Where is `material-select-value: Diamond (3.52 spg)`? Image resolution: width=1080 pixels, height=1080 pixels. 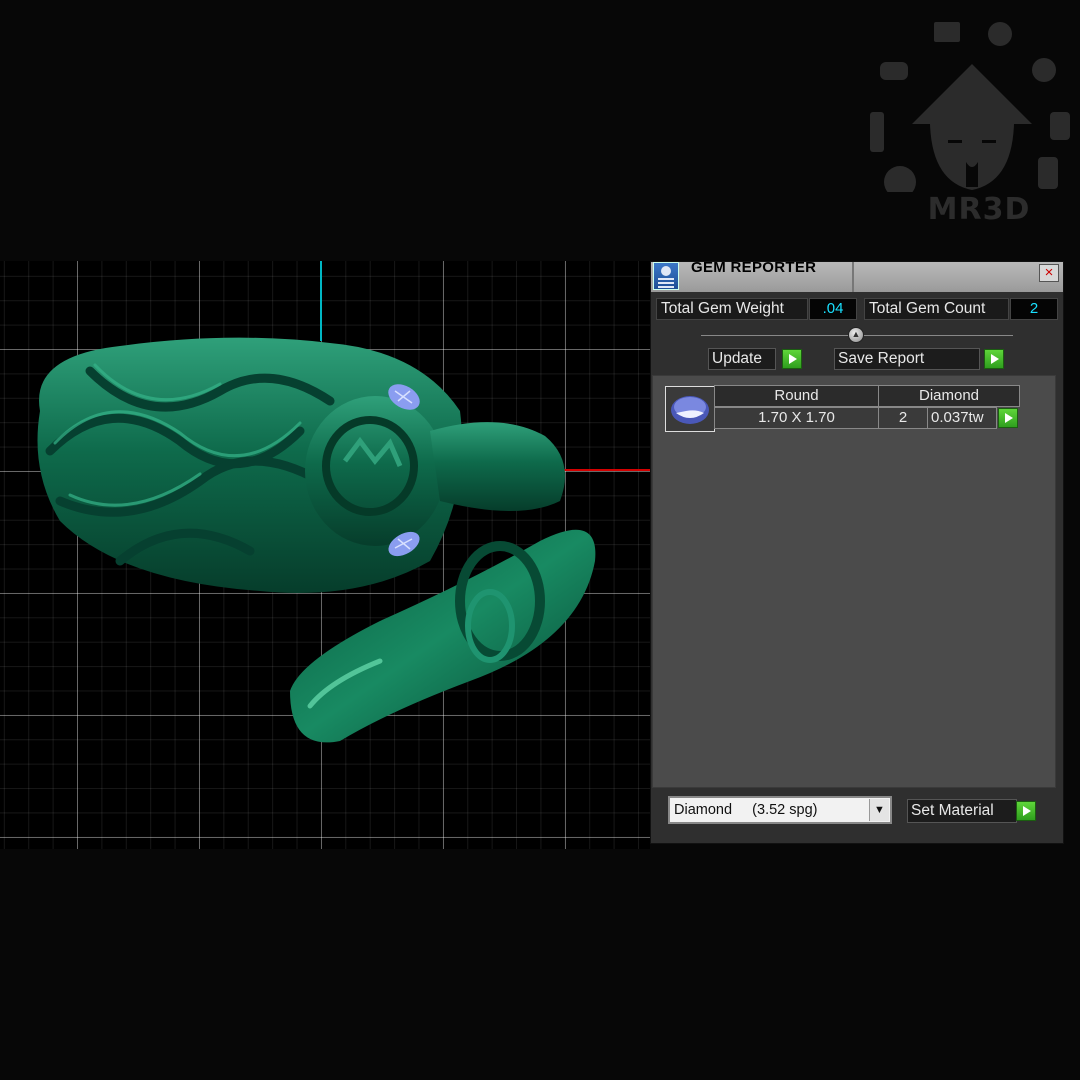 material-select-value: Diamond (3.52 spg) is located at coordinates (746, 810).